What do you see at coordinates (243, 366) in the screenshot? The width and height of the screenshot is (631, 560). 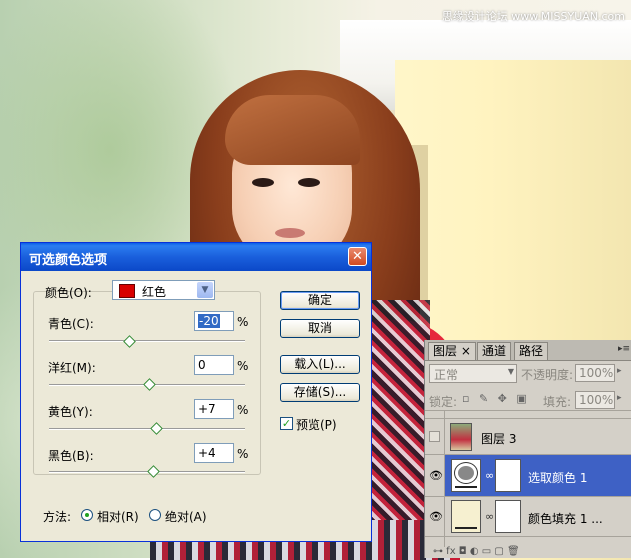 I see `magenta-percent: %` at bounding box center [243, 366].